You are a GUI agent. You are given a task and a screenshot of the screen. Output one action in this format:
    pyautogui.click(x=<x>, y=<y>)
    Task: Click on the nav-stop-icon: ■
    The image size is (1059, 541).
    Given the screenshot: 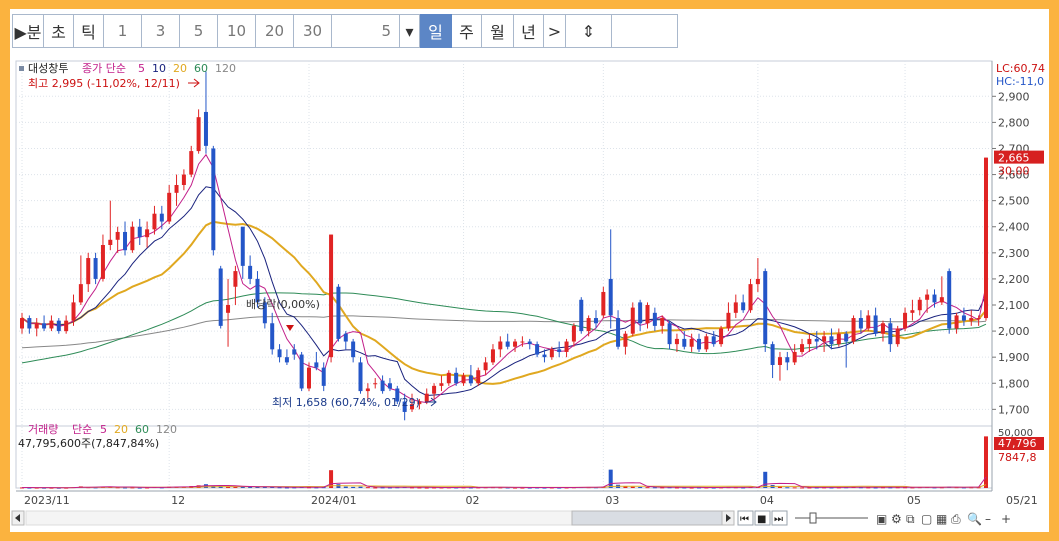 What is the action you would take?
    pyautogui.click(x=761, y=519)
    